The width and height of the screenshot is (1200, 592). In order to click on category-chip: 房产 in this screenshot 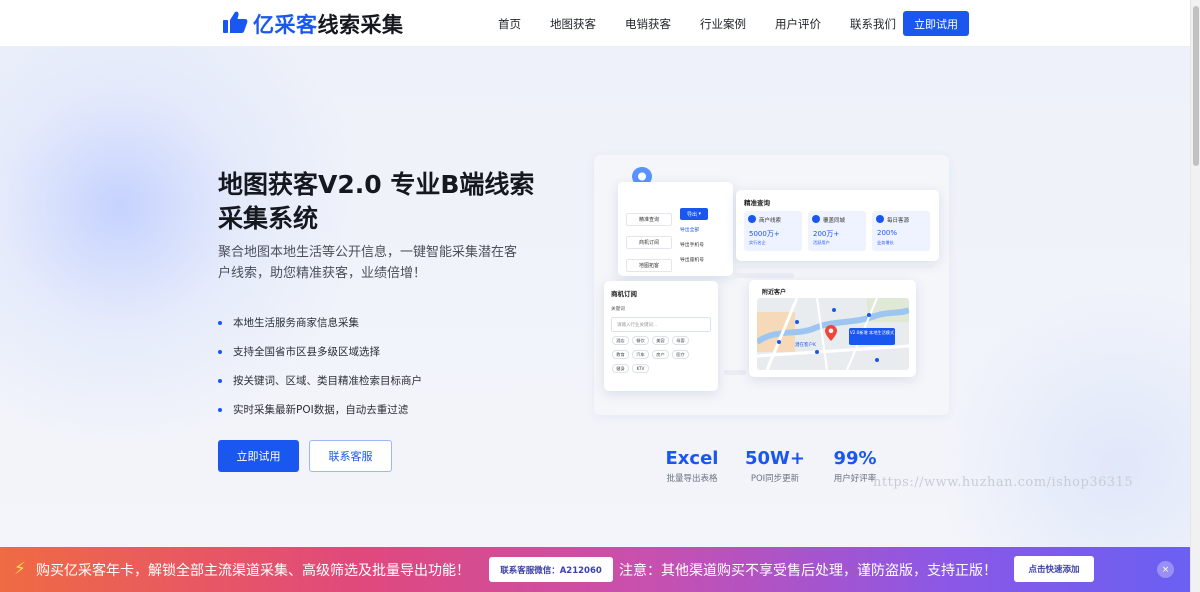, I will do `click(660, 354)`.